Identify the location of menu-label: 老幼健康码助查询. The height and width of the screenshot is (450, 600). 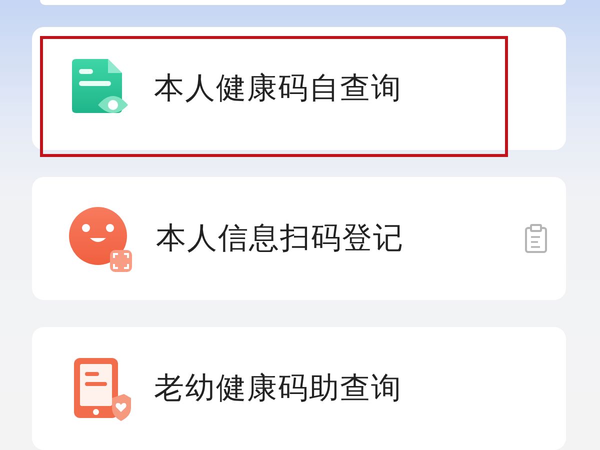
(278, 389).